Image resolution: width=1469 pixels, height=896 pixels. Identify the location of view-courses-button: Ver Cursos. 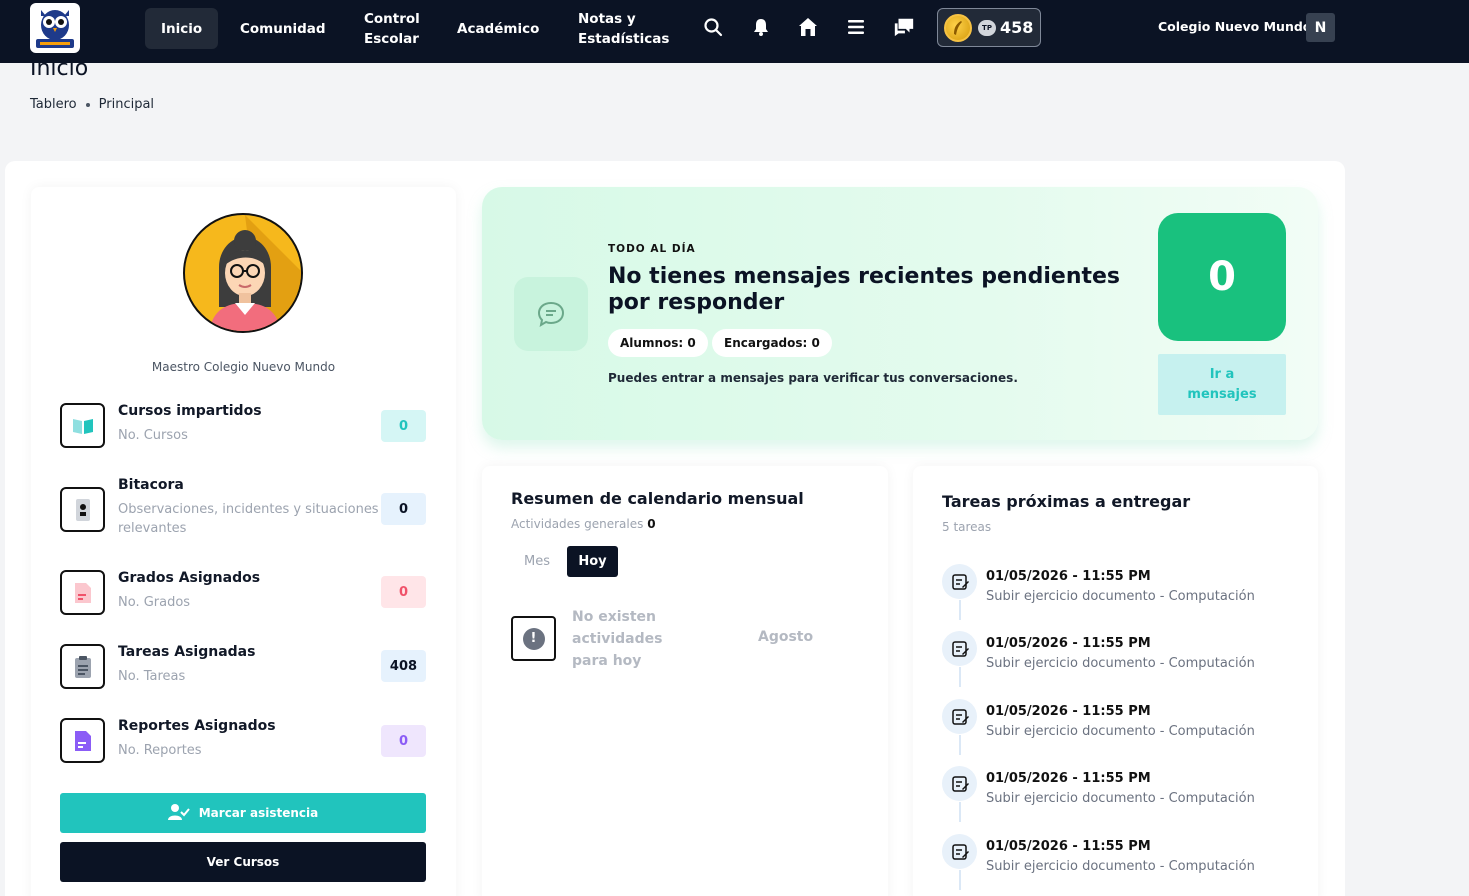
(243, 862).